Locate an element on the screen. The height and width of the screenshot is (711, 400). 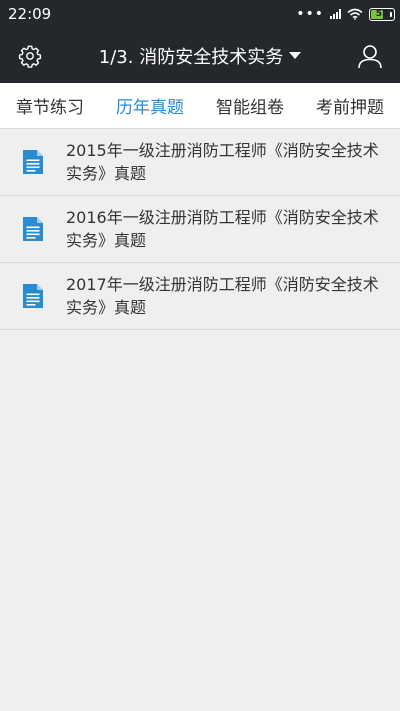
user-icon is located at coordinates (370, 56).